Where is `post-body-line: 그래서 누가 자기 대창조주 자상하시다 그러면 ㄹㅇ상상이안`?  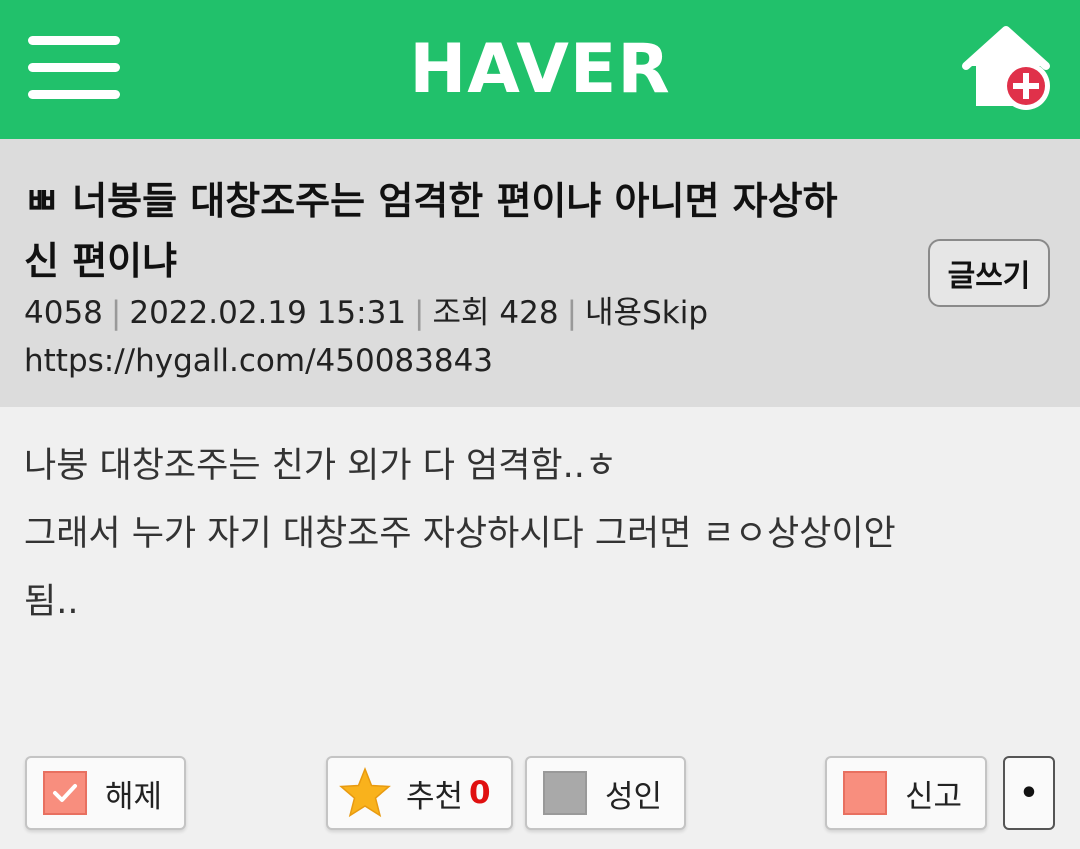 post-body-line: 그래서 누가 자기 대창조주 자상하시다 그러면 ㄹㅇ상상이안 is located at coordinates (460, 534).